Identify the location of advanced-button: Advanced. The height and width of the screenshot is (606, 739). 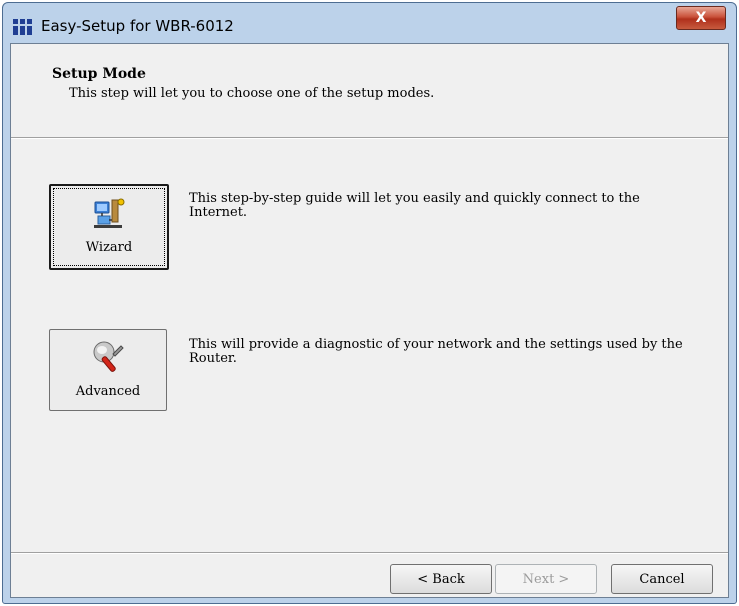
(108, 370).